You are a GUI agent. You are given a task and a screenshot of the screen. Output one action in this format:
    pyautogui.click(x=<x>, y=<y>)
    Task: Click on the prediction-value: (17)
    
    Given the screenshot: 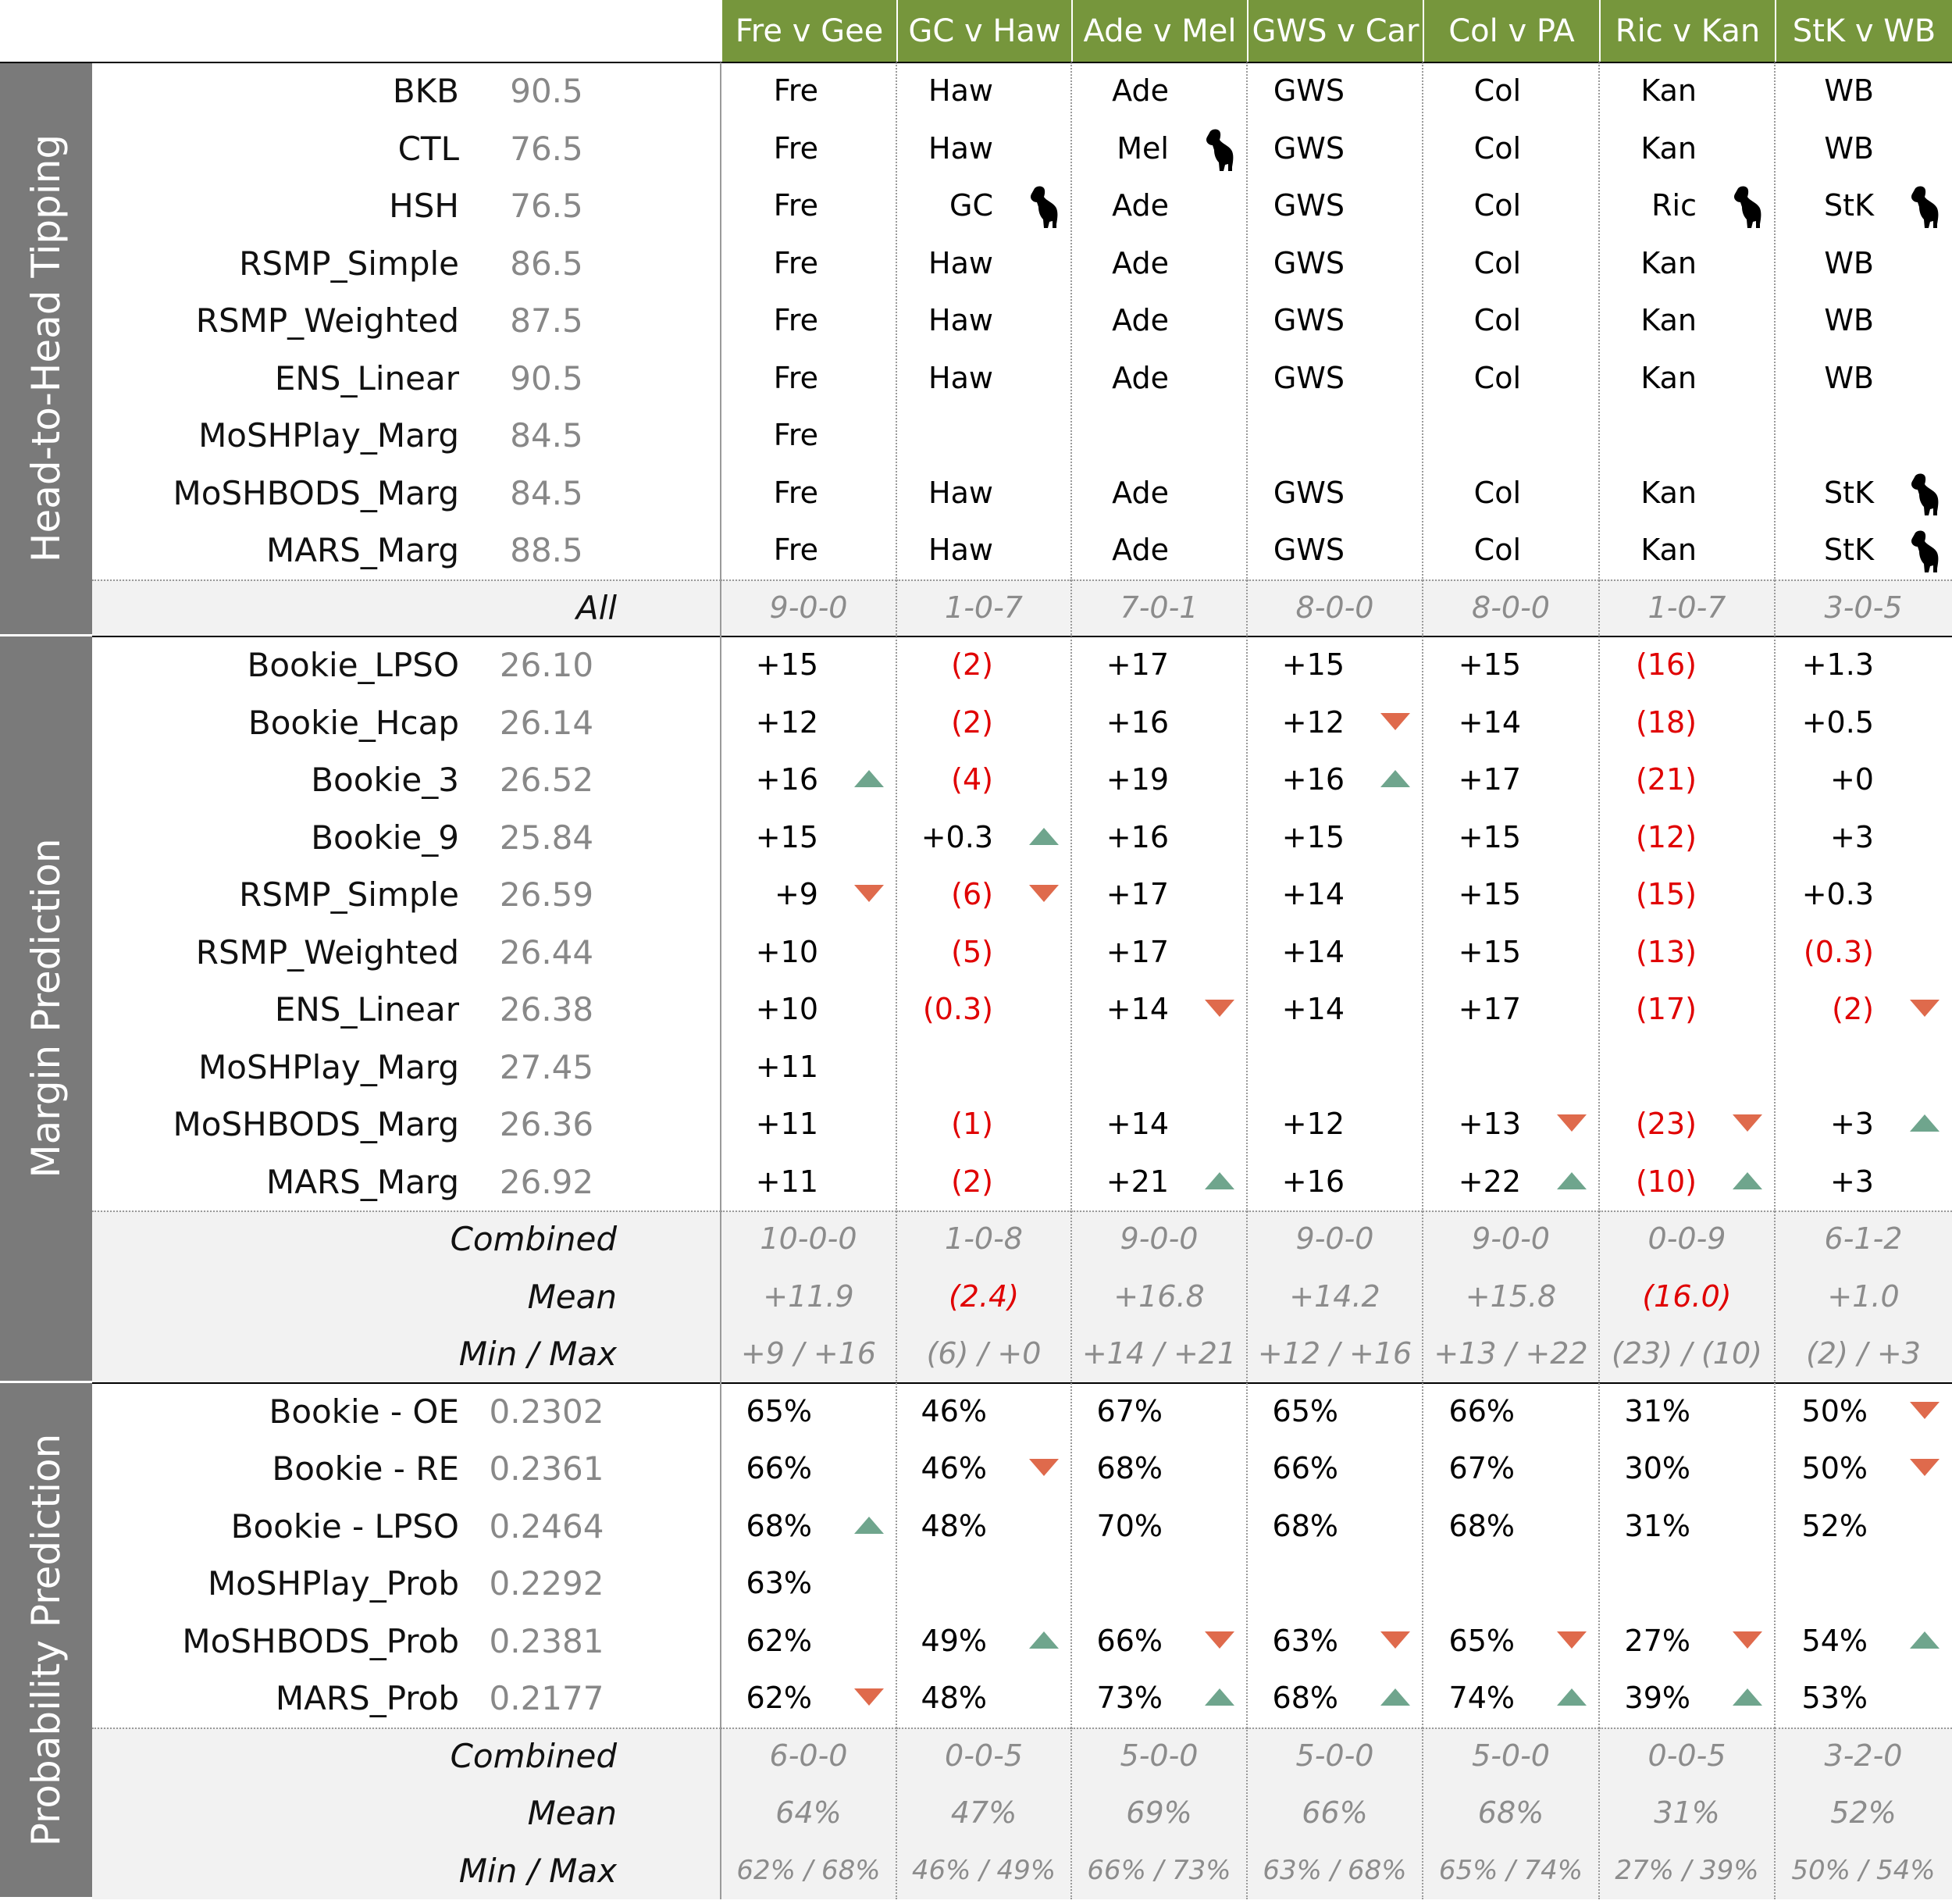 What is the action you would take?
    pyautogui.click(x=1666, y=1009)
    